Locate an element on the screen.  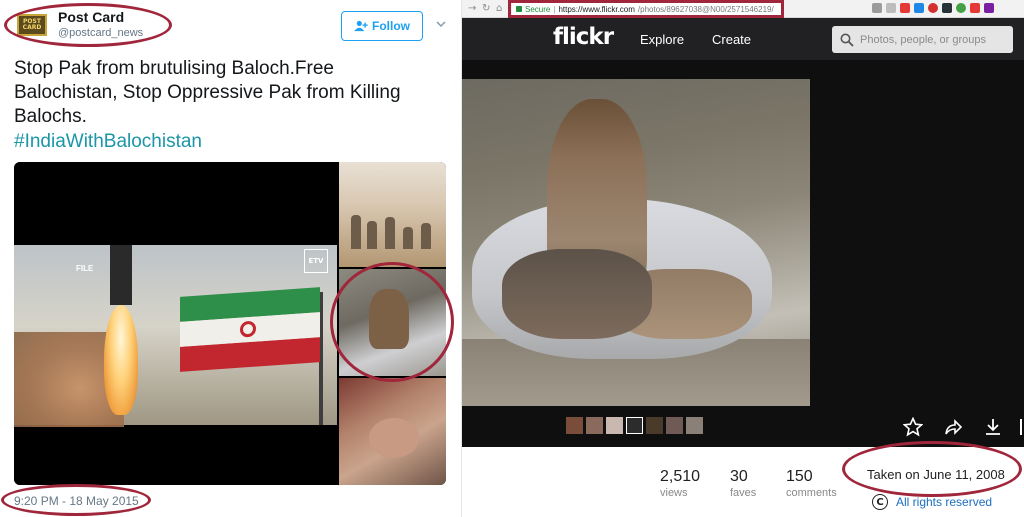
views-label: views is located at coordinates (674, 493).